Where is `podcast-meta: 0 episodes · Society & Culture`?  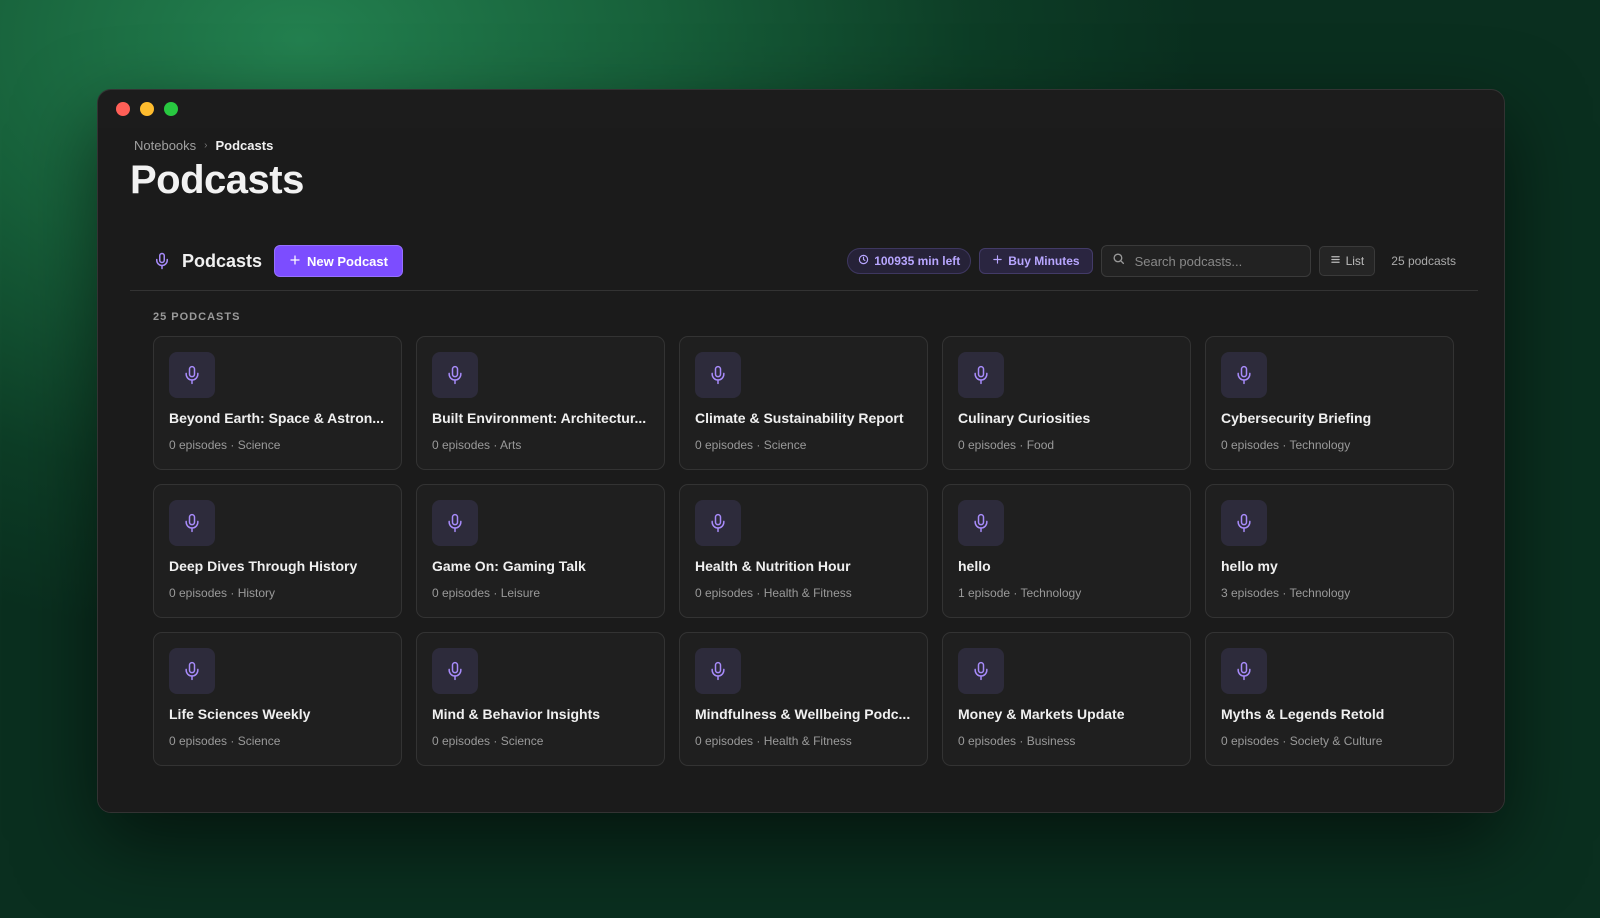 podcast-meta: 0 episodes · Society & Culture is located at coordinates (1302, 741).